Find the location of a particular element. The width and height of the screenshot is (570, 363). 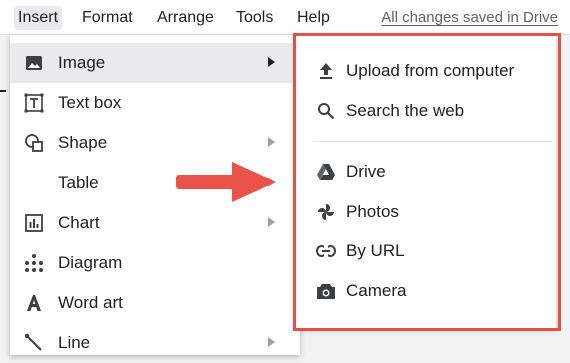

submenu-item-label: Camera is located at coordinates (376, 290).